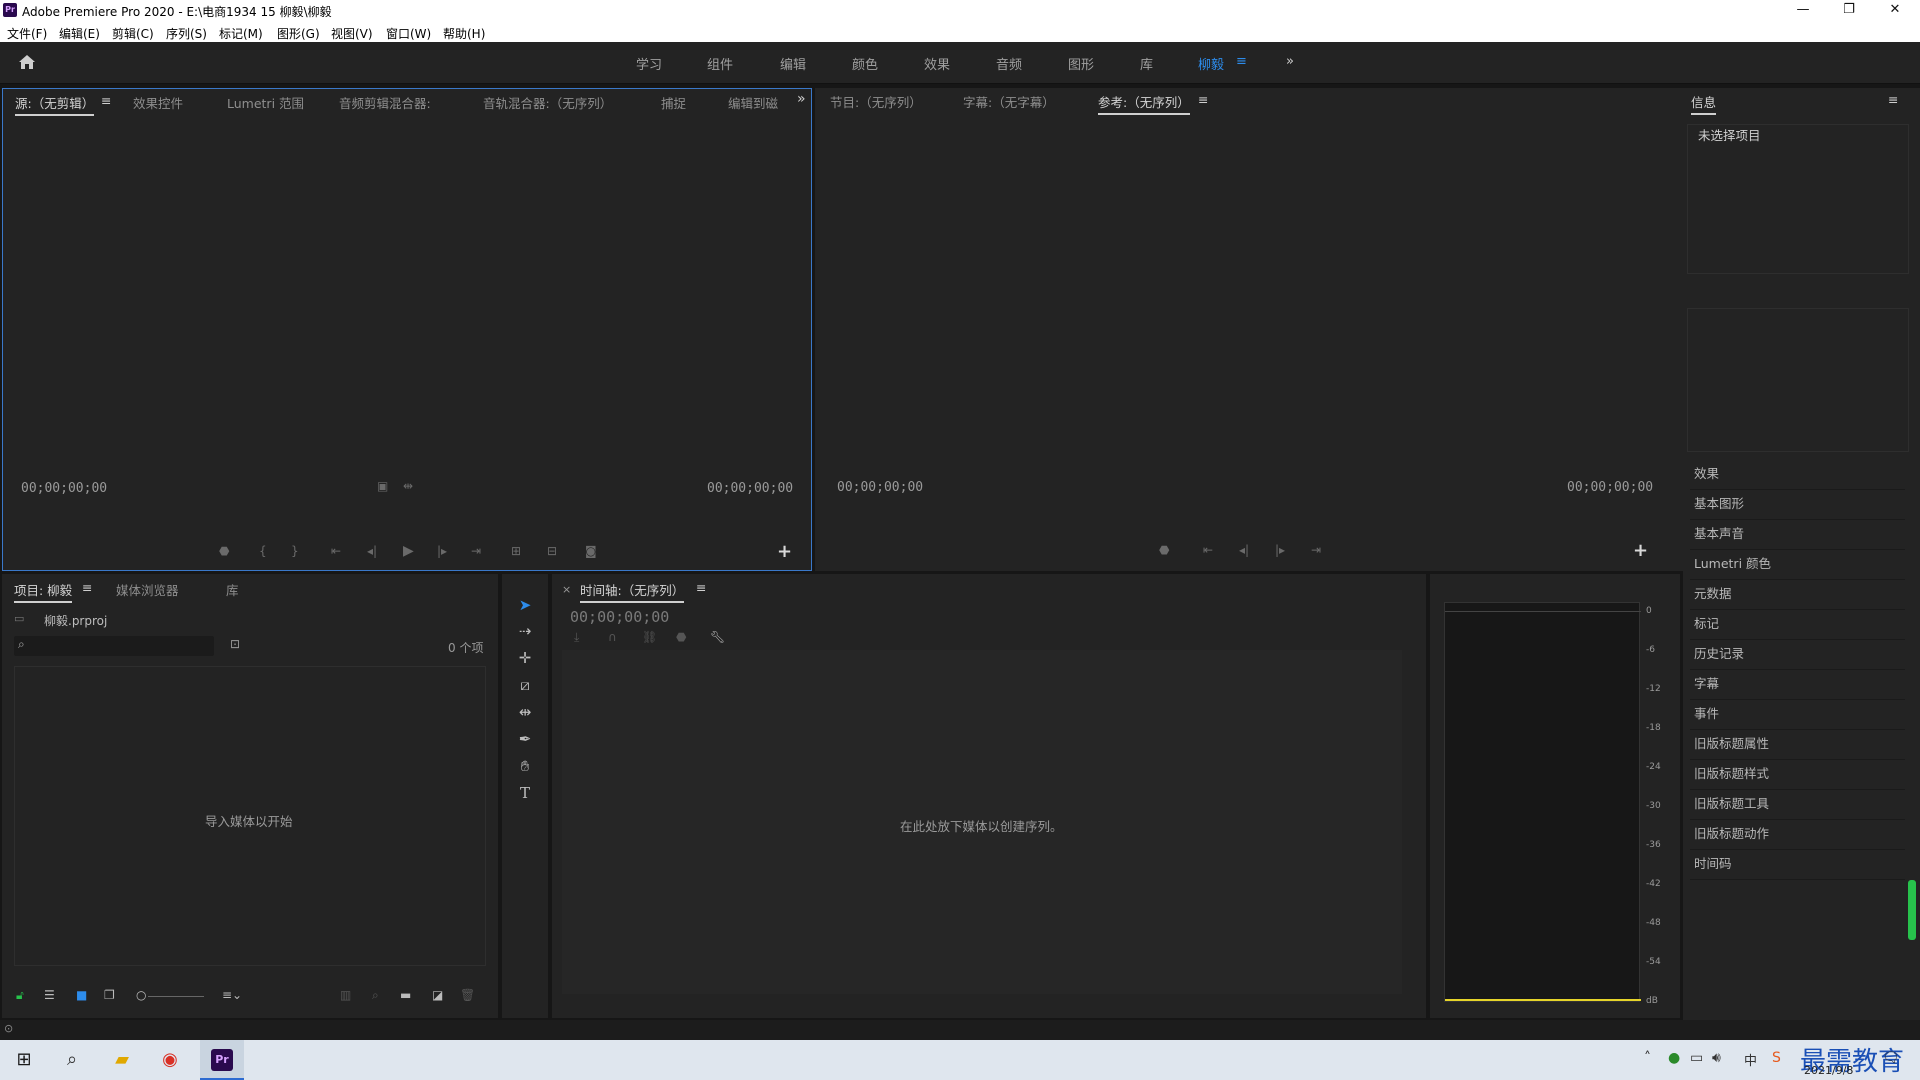 Image resolution: width=1920 pixels, height=1080 pixels. I want to click on side-panel-legacy-title-tools: 旧版标题工具, so click(1797, 805).